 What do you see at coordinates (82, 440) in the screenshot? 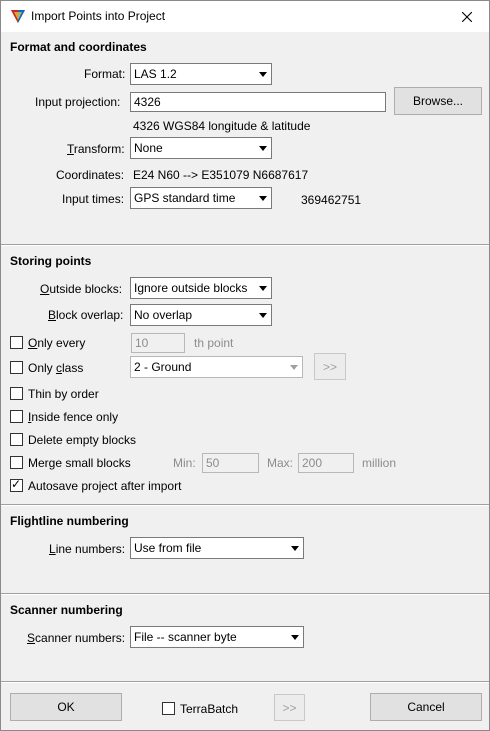
I see `delete-empty-label: Delete empty blocks` at bounding box center [82, 440].